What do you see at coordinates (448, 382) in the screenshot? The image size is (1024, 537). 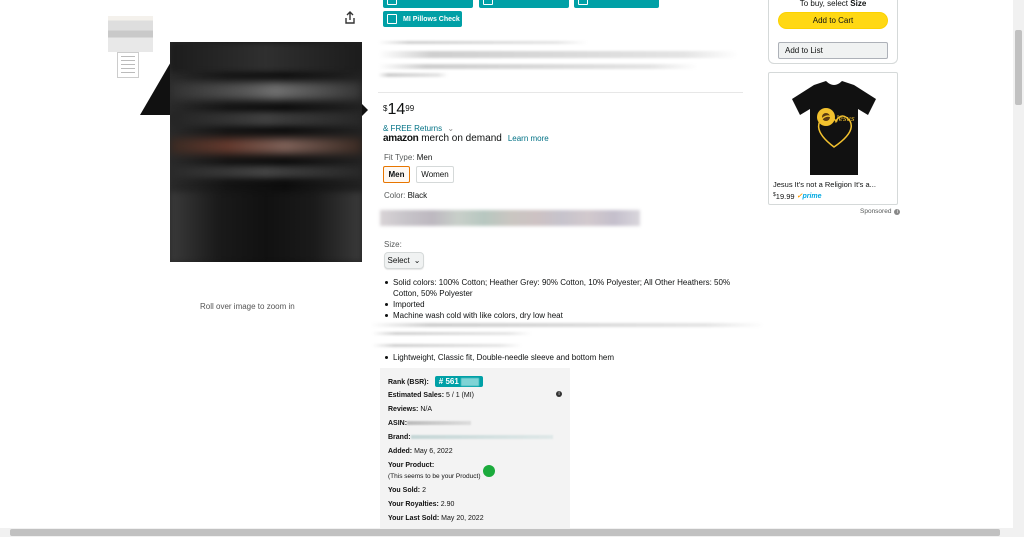 I see `rank-value: # 561` at bounding box center [448, 382].